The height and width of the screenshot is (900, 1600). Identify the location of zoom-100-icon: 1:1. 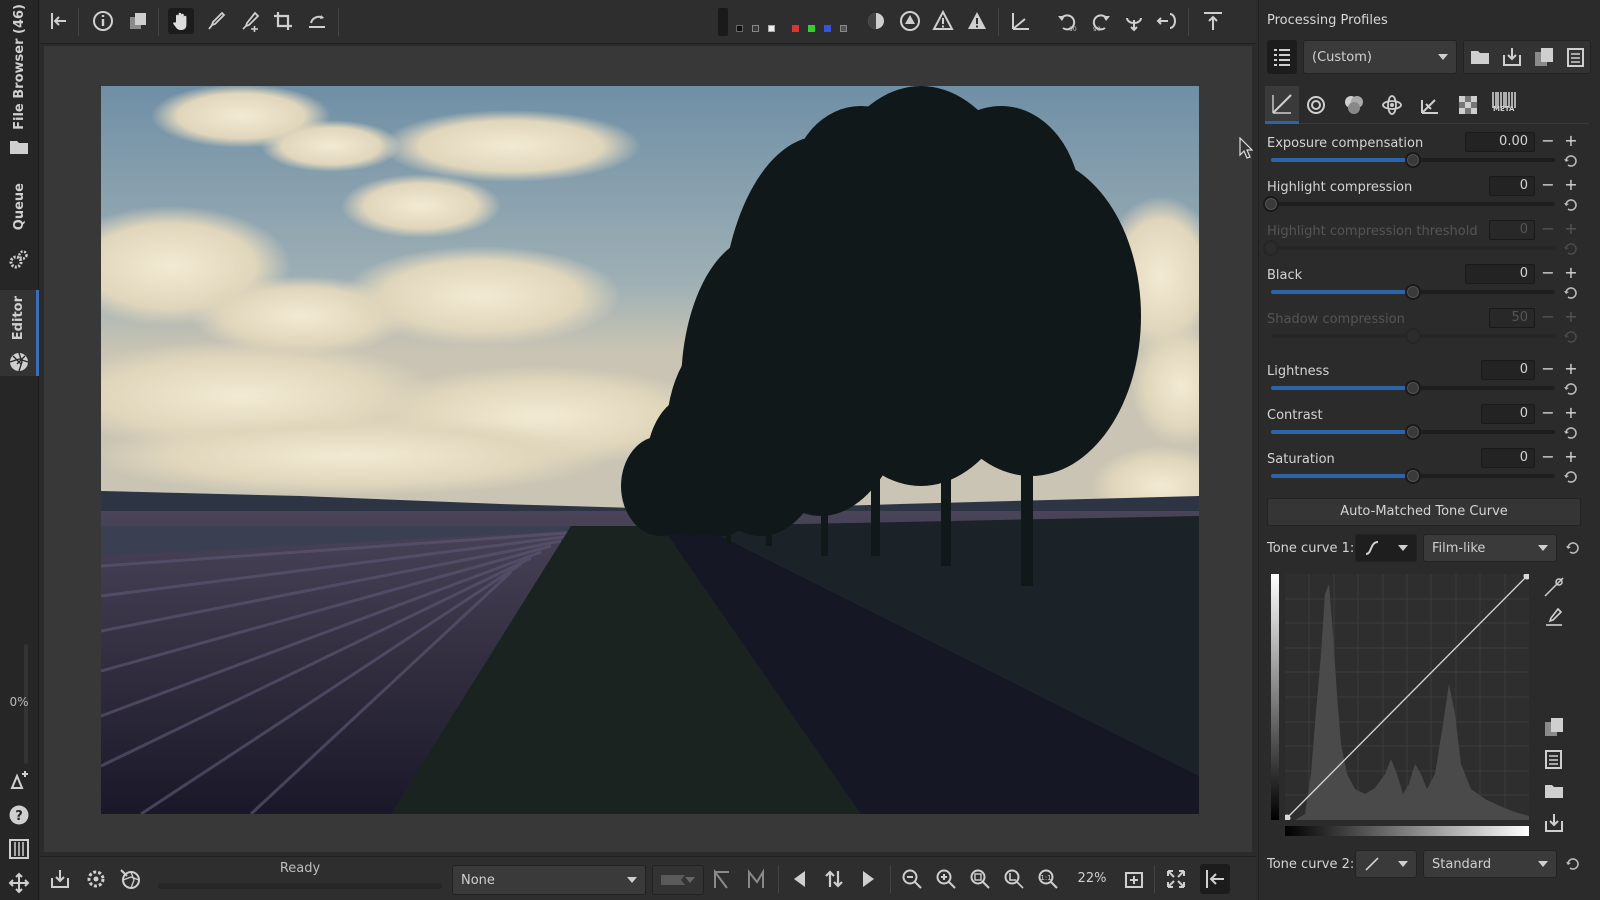
(1048, 879).